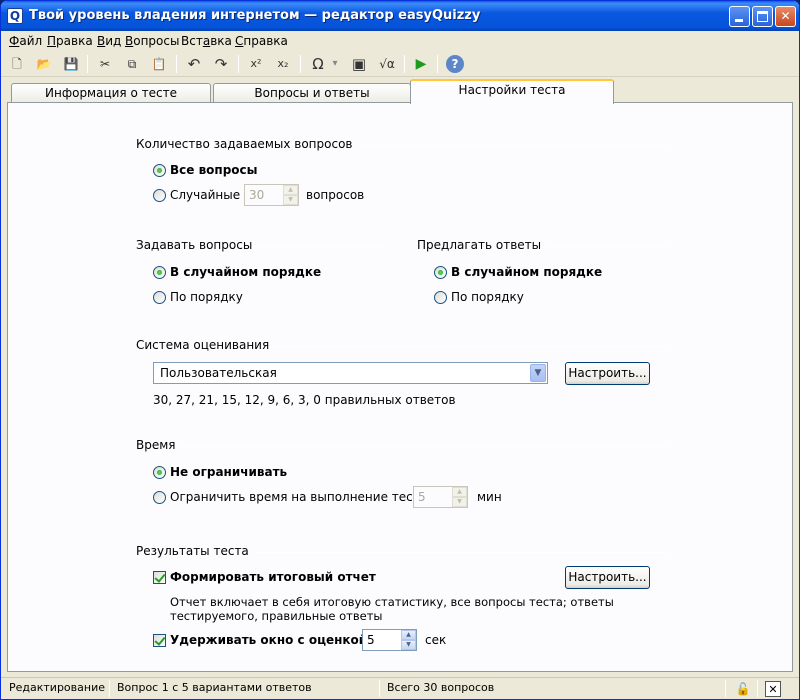 This screenshot has width=800, height=700. Describe the element at coordinates (422, 497) in the screenshot. I see `time-limit-value: 5` at that location.